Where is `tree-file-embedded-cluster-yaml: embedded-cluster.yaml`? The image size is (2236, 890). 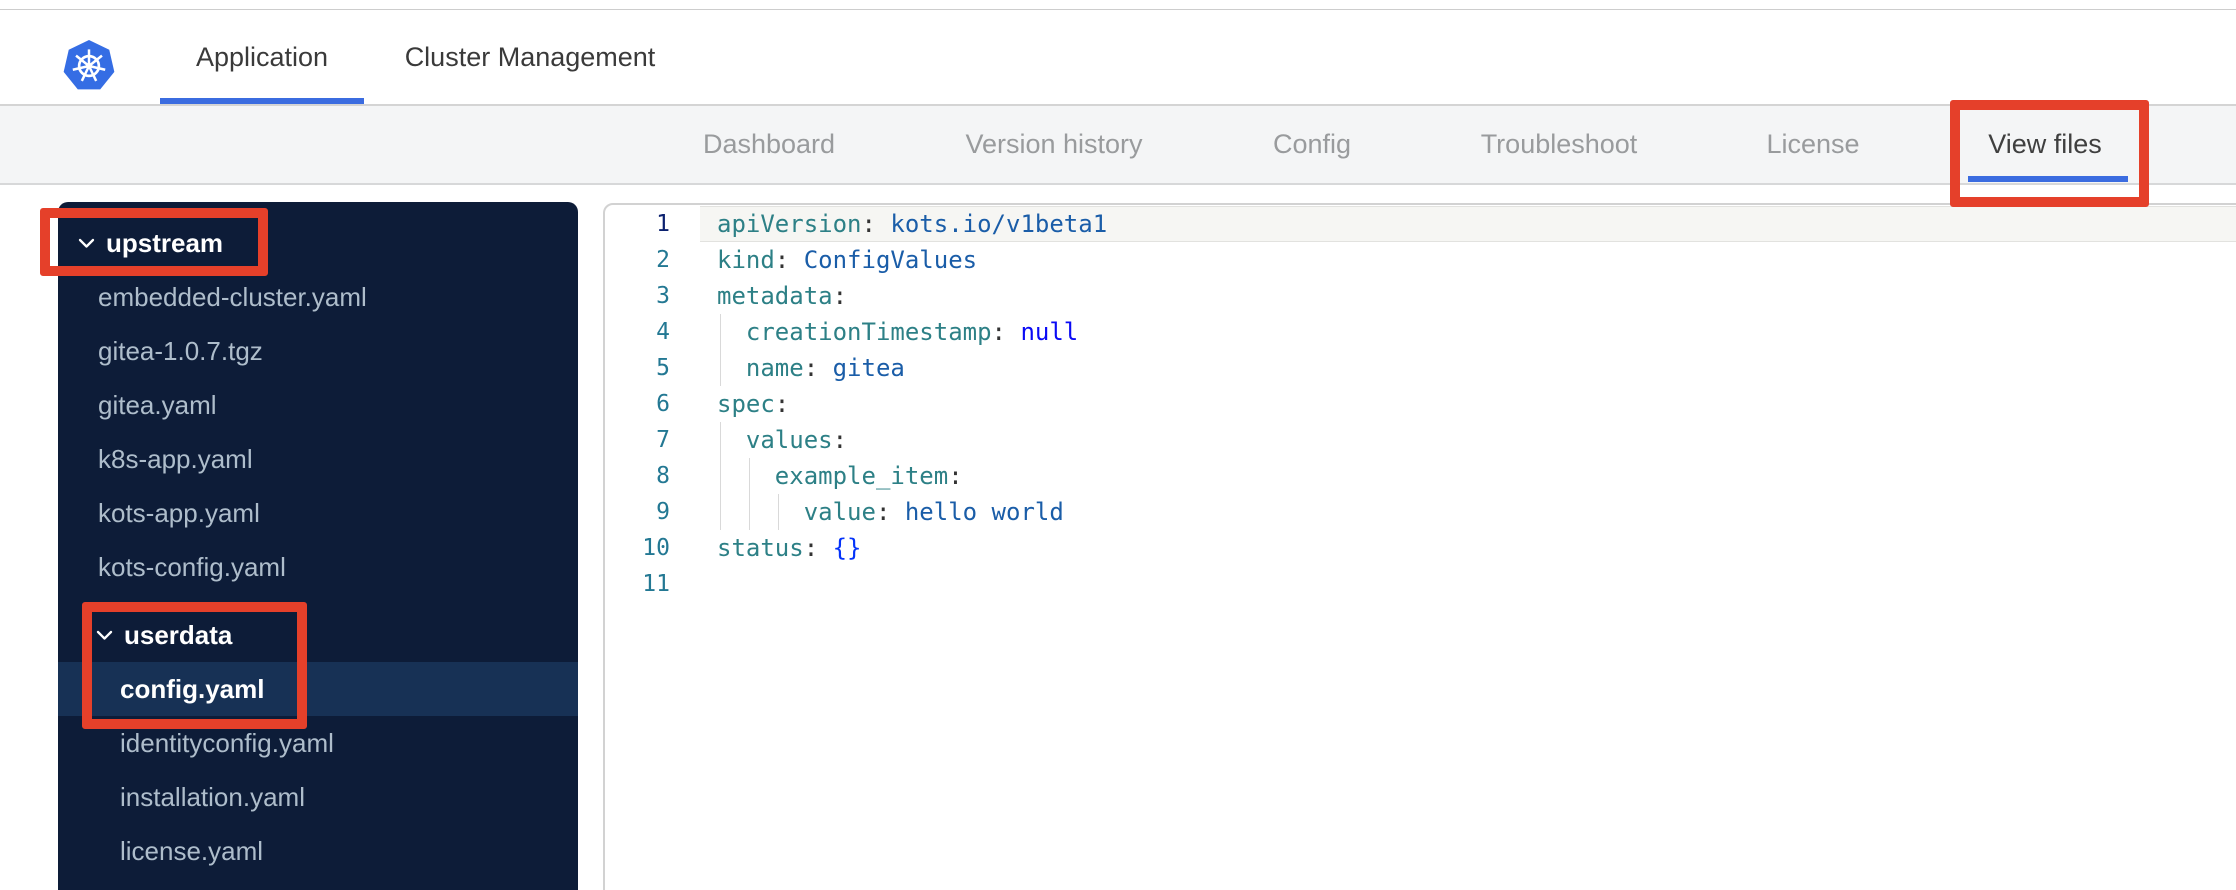 tree-file-embedded-cluster-yaml: embedded-cluster.yaml is located at coordinates (318, 297).